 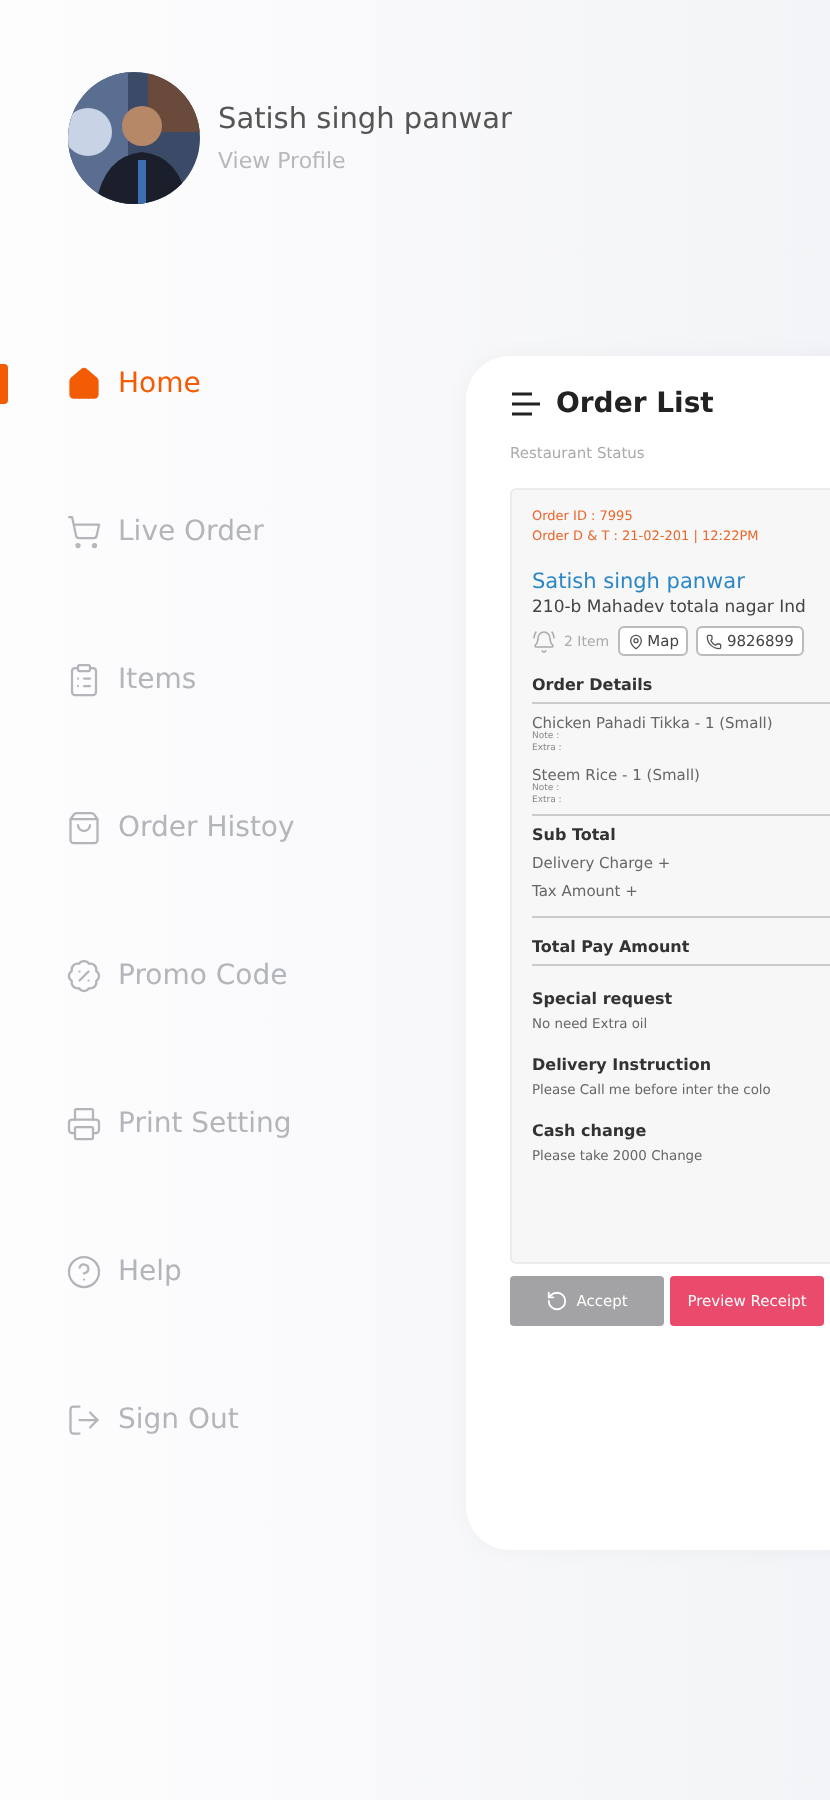 I want to click on note-title: Delivery Instruction, so click(x=623, y=1065).